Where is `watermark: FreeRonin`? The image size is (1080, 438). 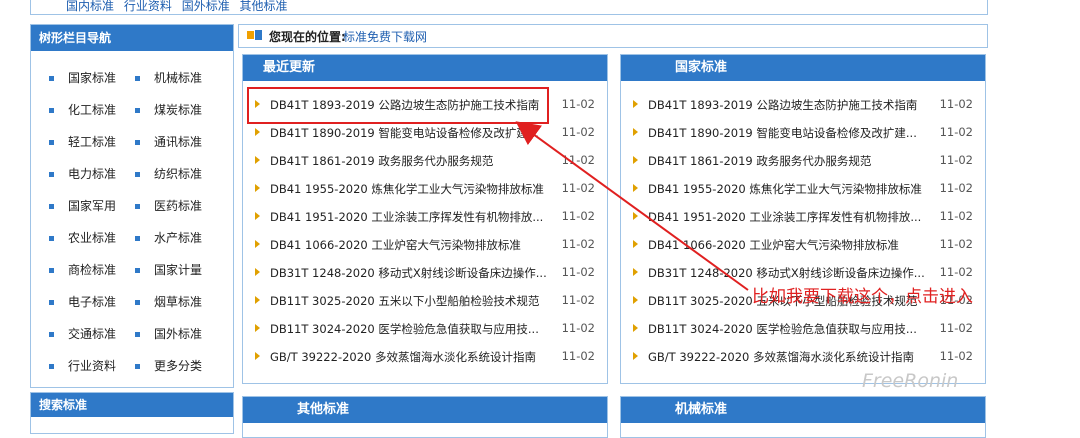
watermark: FreeRonin is located at coordinates (910, 381).